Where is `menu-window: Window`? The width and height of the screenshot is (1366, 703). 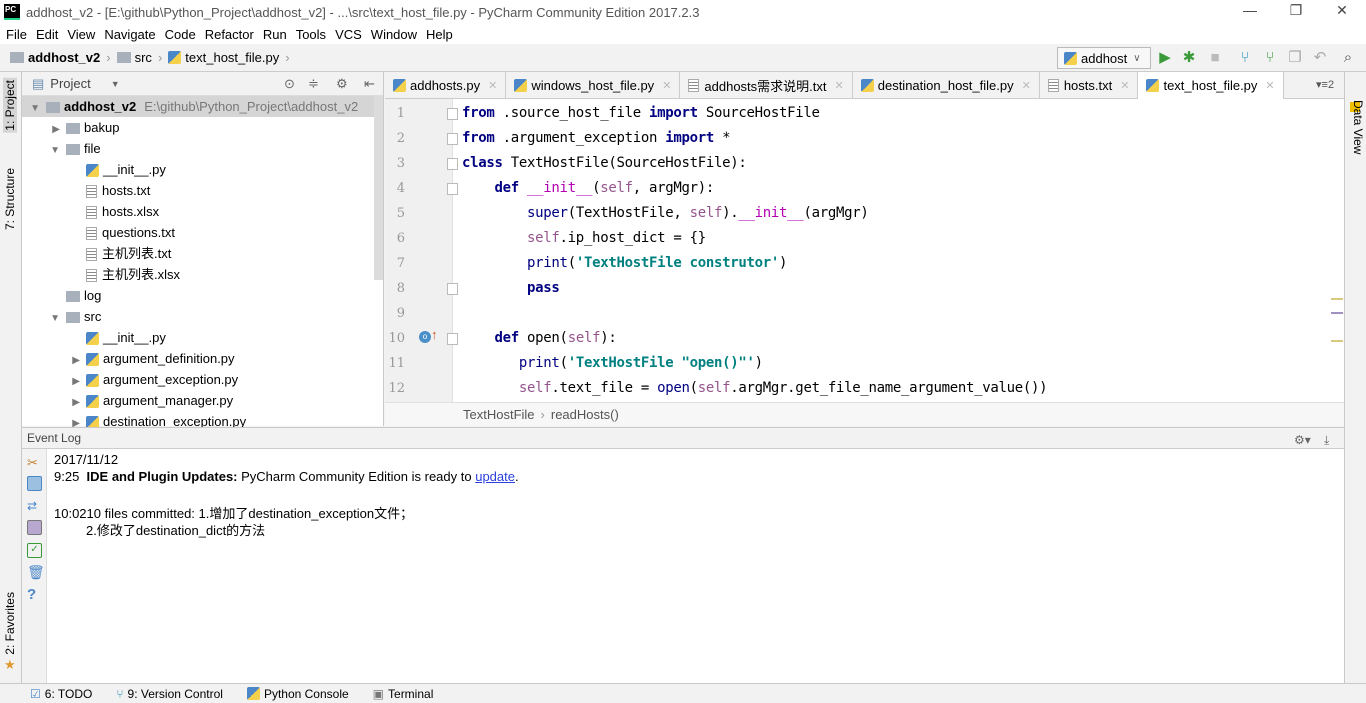 menu-window: Window is located at coordinates (394, 34).